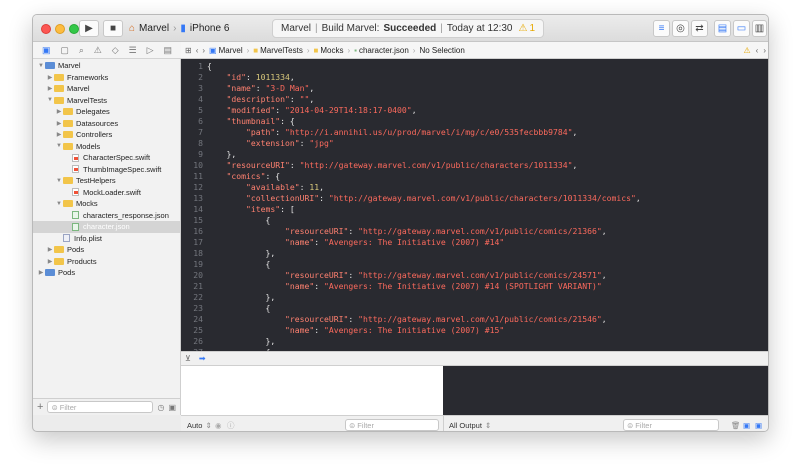 The width and height of the screenshot is (800, 476). I want to click on assistant-editor-button: ◎, so click(680, 28).